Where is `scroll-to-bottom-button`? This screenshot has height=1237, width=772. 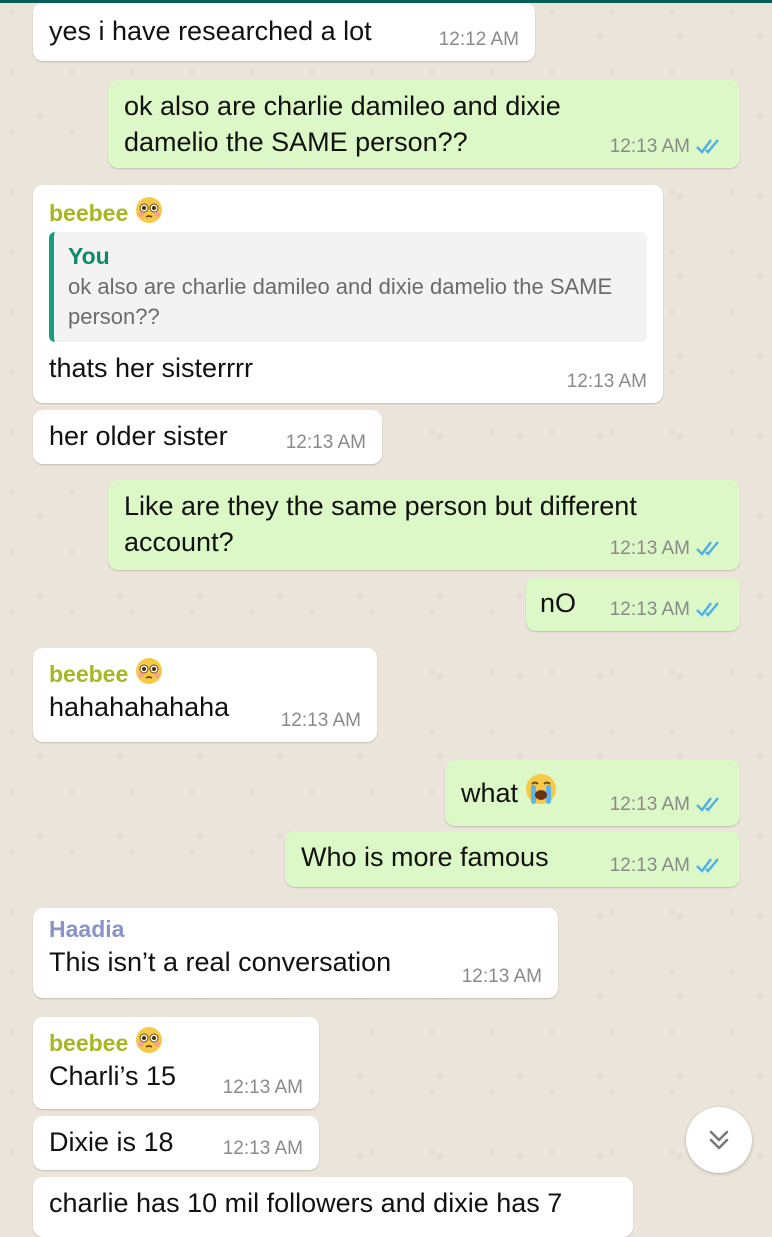
scroll-to-bottom-button is located at coordinates (719, 1140).